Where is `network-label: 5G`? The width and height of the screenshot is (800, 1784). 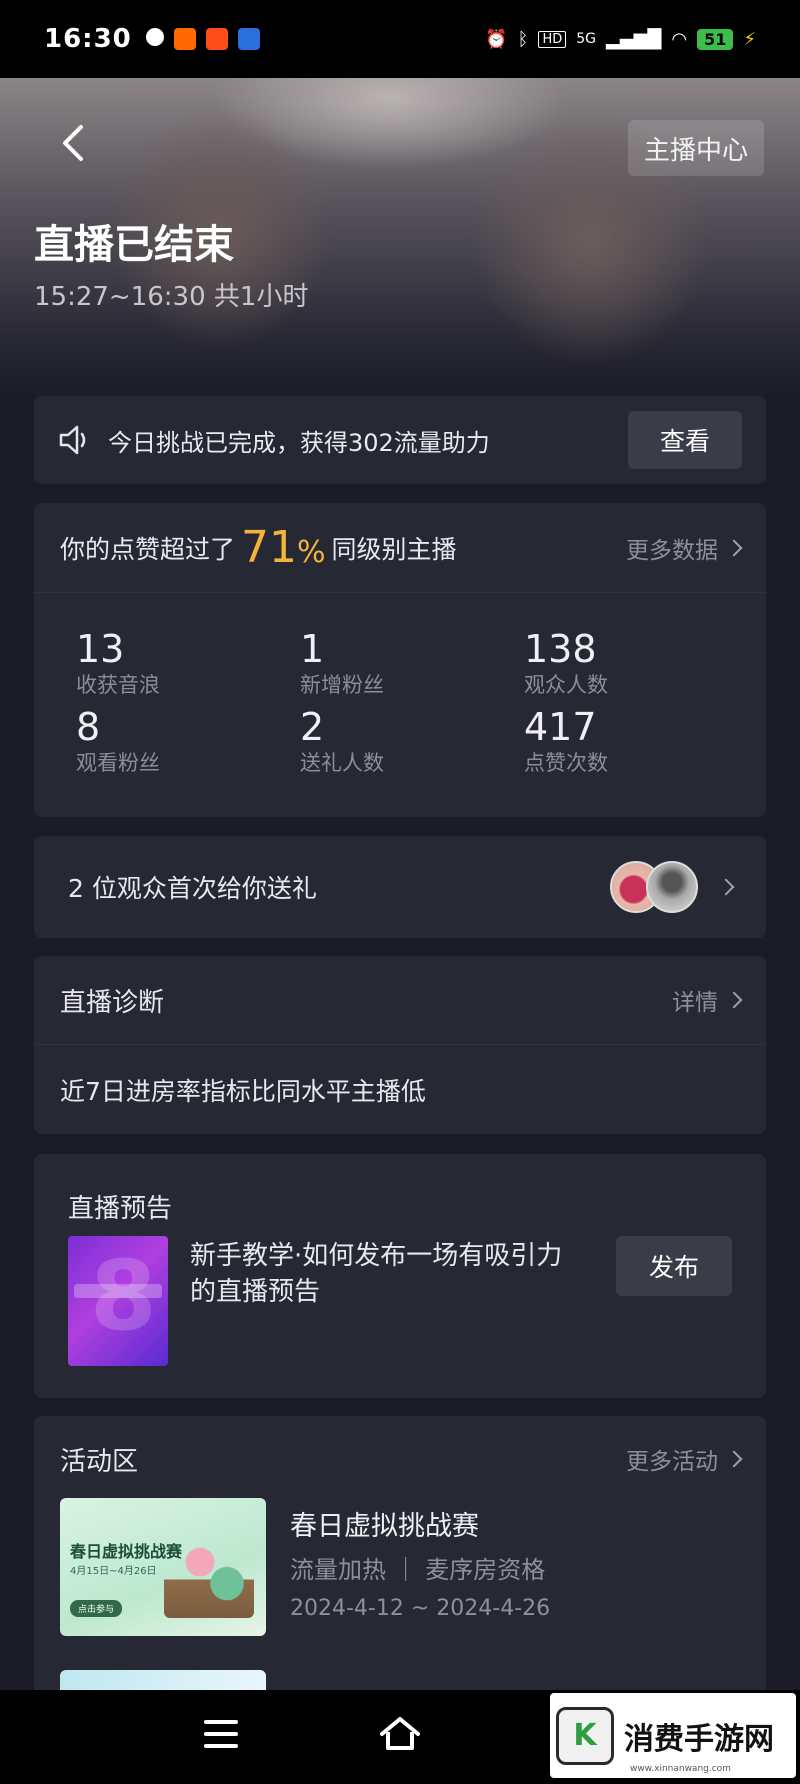
network-label: 5G is located at coordinates (586, 39).